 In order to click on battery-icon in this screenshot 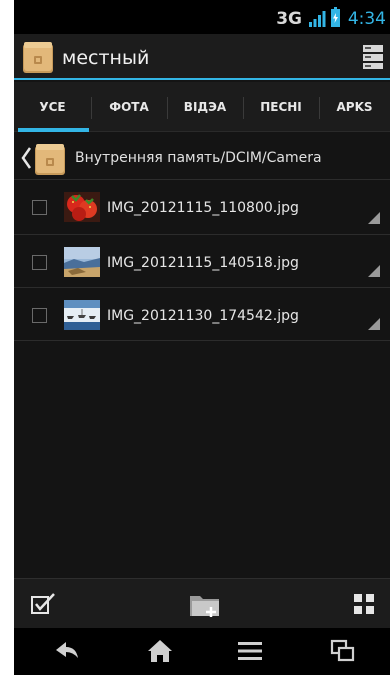, I will do `click(335, 17)`.